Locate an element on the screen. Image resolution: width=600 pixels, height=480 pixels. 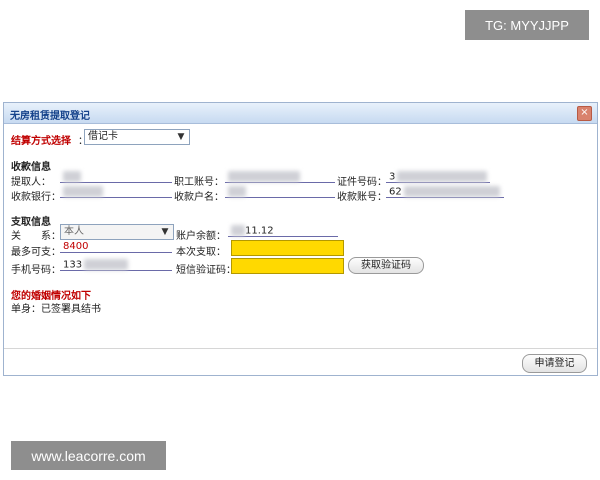
watermark-top: TG: MYYJJPP is located at coordinates (527, 25).